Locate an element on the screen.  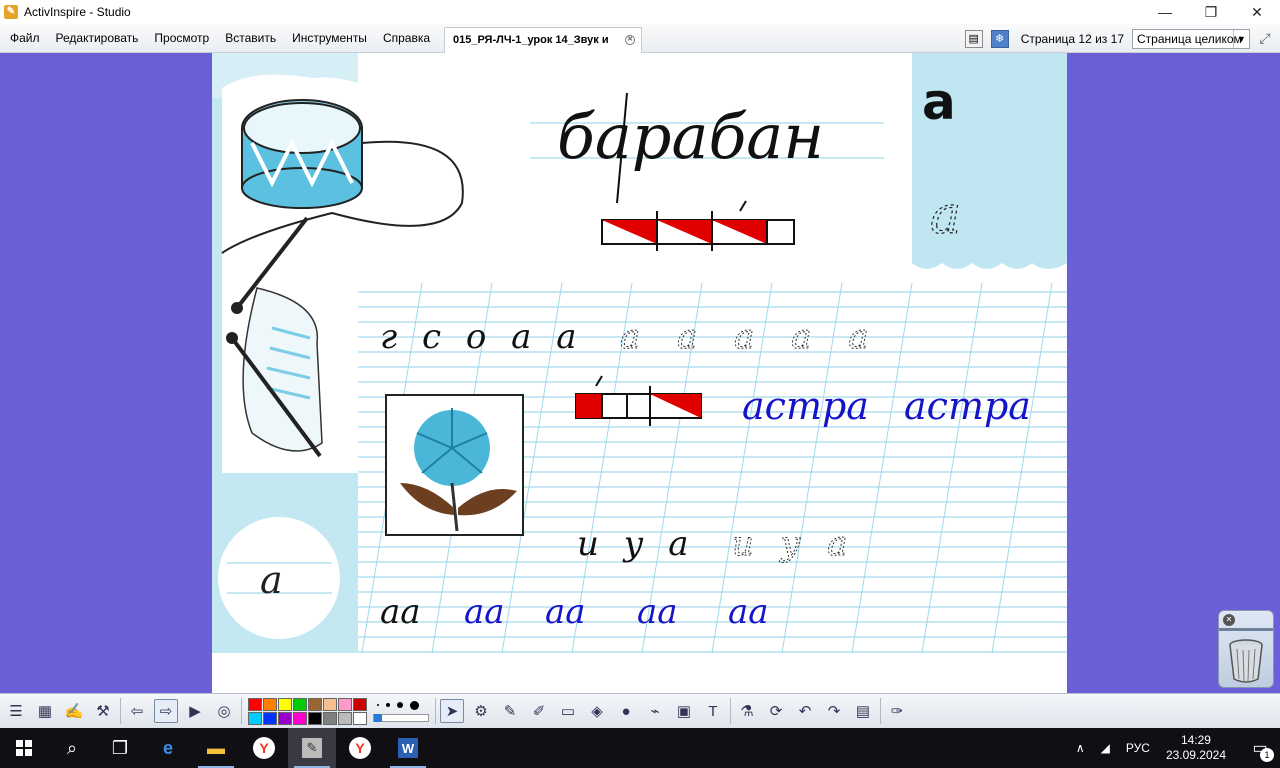
activinspire-taskbar-icon: ✎ is located at coordinates (312, 748).